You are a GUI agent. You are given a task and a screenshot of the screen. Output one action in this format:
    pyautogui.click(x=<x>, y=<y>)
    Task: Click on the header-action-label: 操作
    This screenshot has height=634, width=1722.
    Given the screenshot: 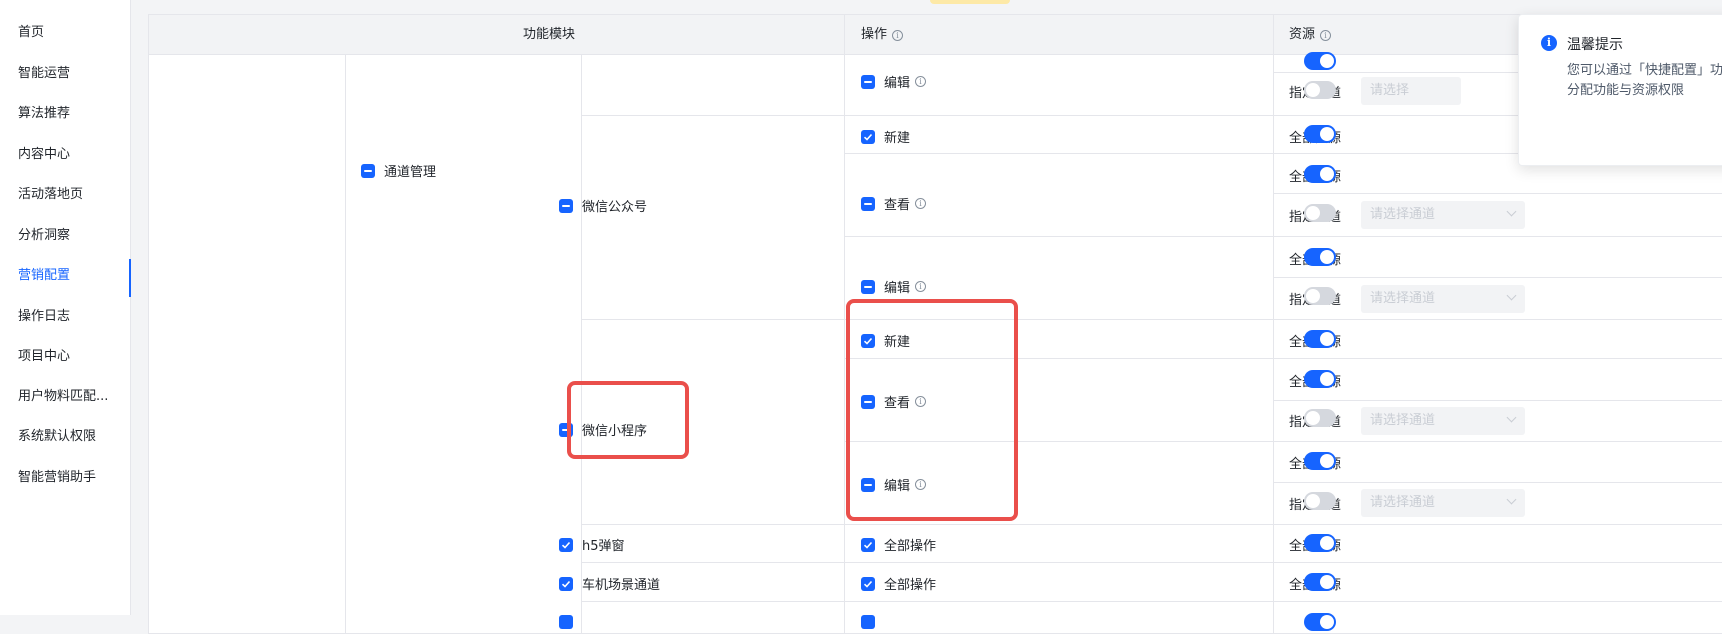 What is the action you would take?
    pyautogui.click(x=874, y=34)
    